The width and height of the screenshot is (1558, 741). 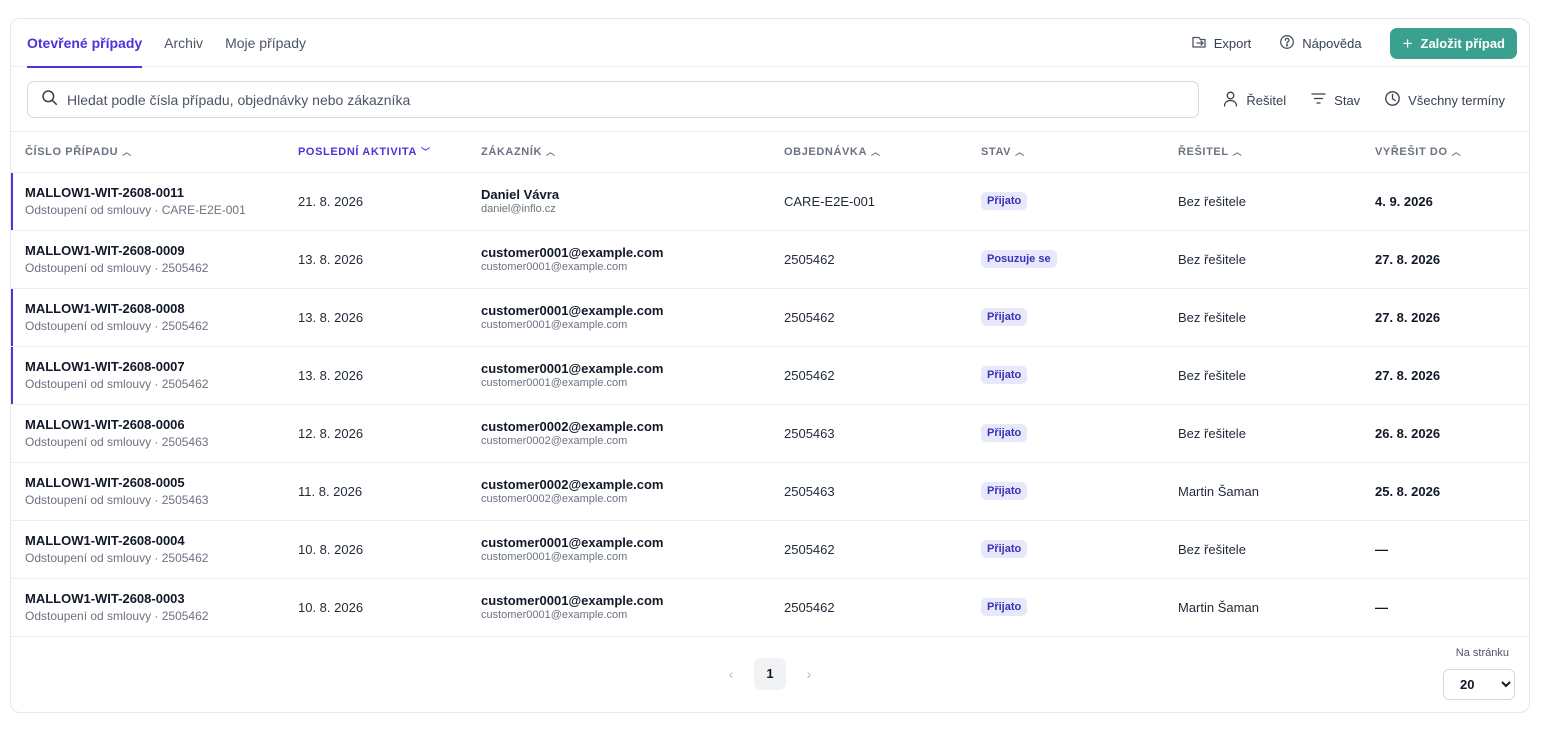 I want to click on cell-last-activity: 13. 8. 2026, so click(x=389, y=317).